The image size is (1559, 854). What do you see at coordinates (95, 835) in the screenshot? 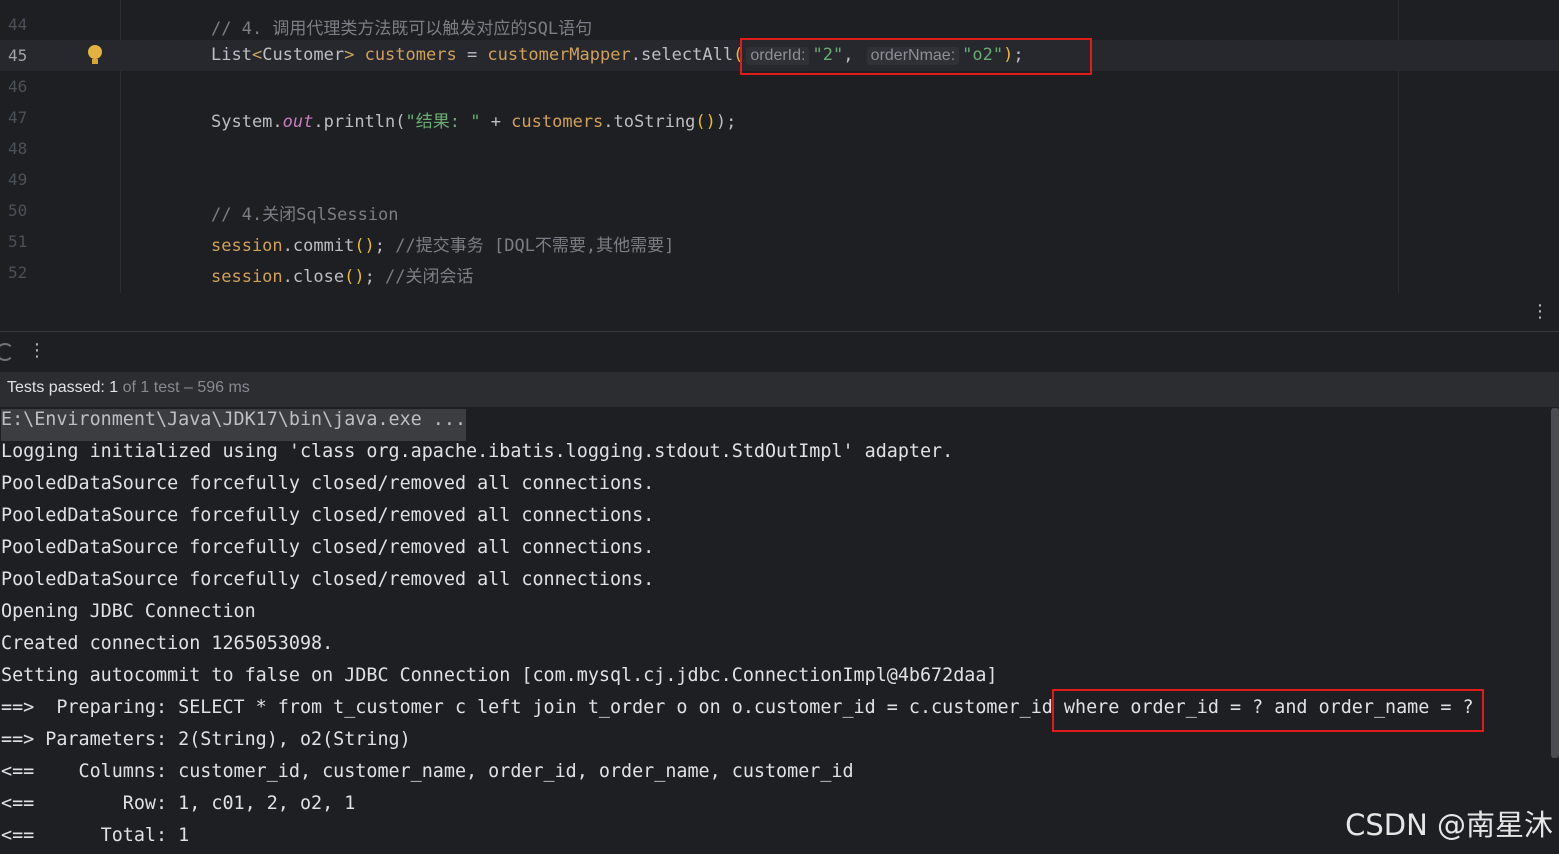
I see `console-line-total: <== Total: 1` at bounding box center [95, 835].